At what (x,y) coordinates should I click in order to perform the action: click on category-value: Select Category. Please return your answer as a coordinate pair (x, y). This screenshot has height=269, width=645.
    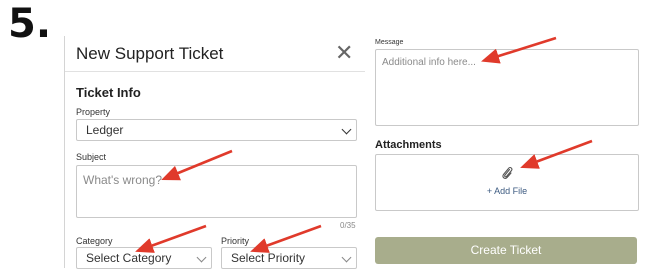
    Looking at the image, I should click on (129, 258).